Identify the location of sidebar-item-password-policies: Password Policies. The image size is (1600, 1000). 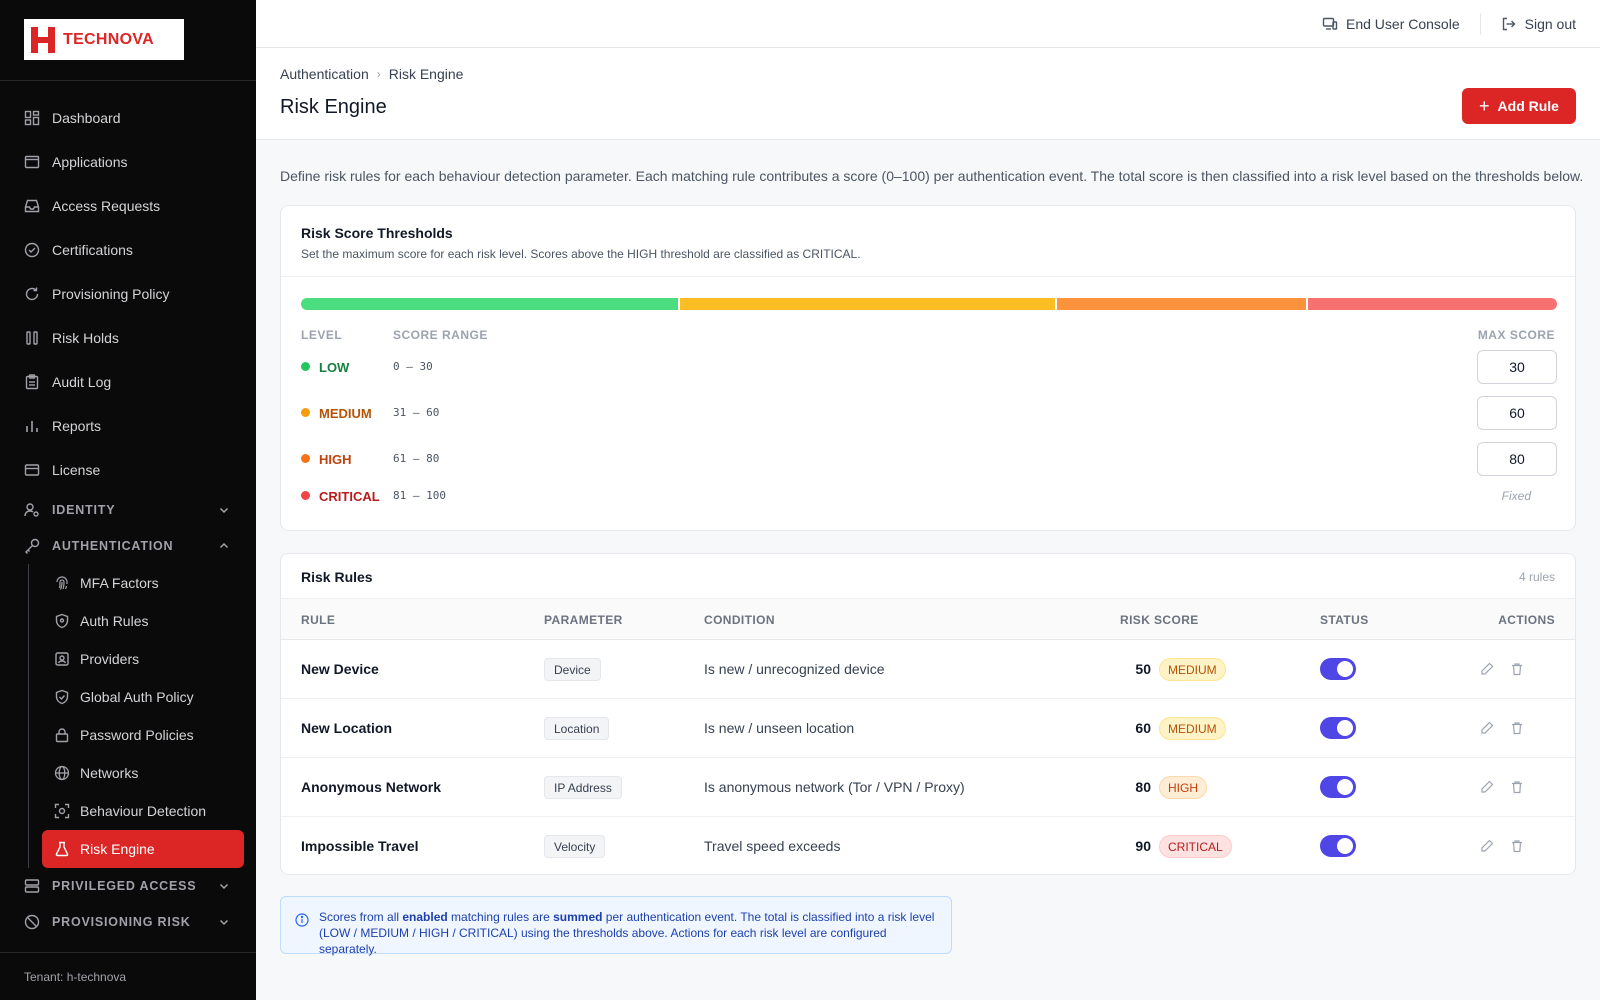
(143, 735).